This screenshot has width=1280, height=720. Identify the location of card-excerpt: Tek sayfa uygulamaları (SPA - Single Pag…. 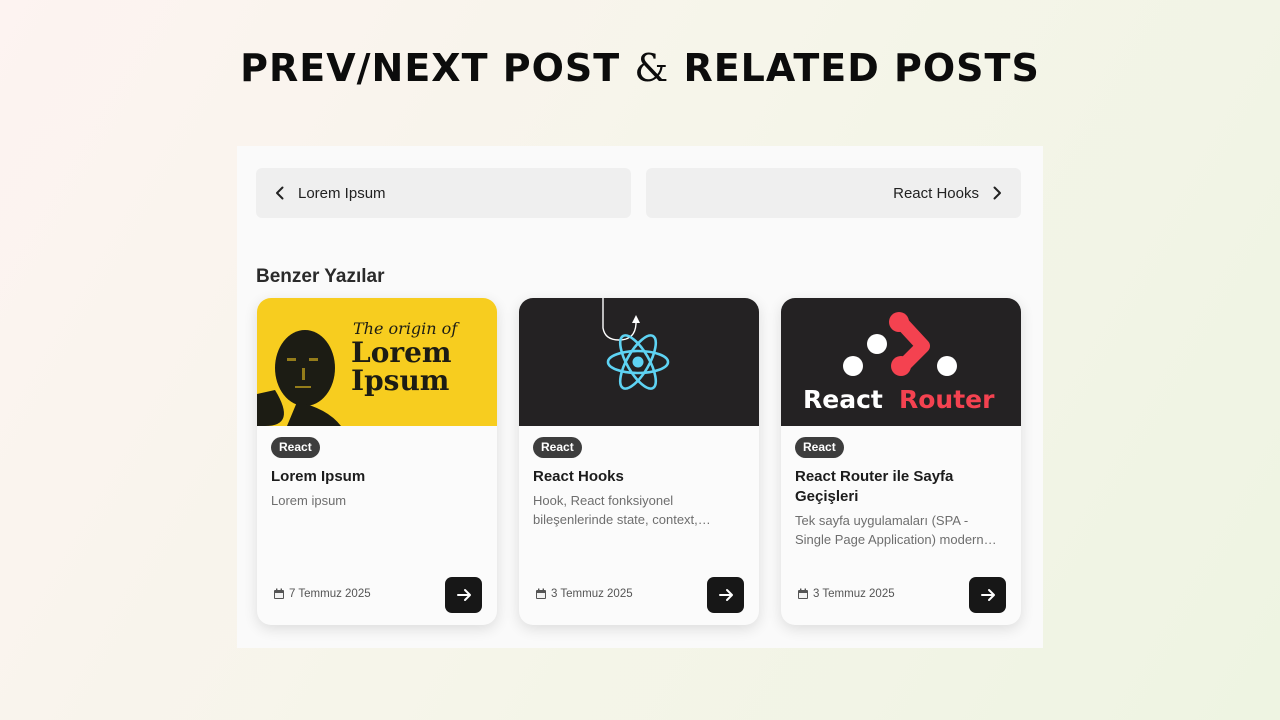
(889, 530).